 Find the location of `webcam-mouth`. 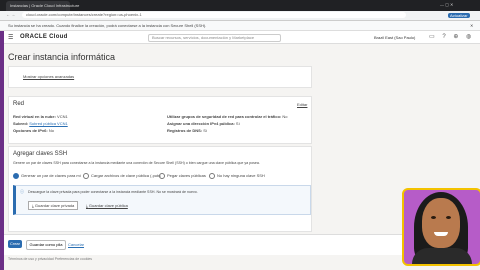

webcam-mouth is located at coordinates (441, 234).